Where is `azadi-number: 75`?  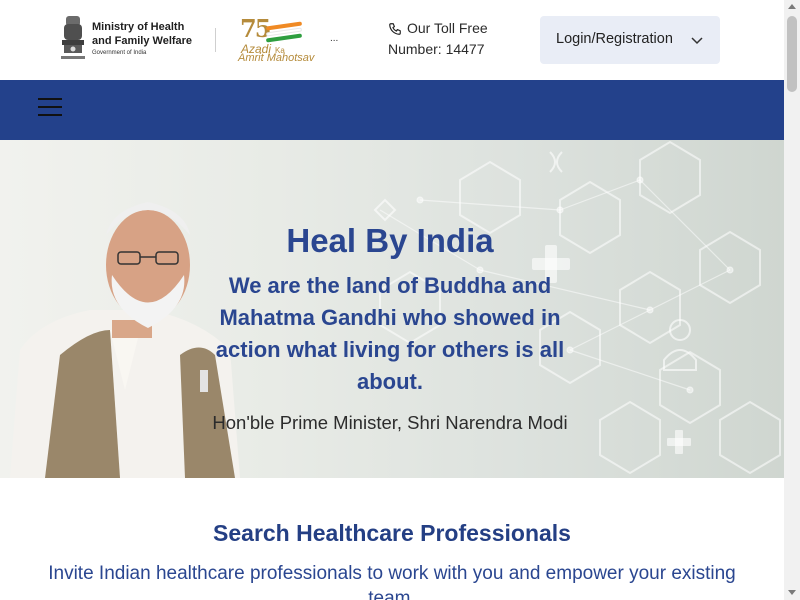 azadi-number: 75 is located at coordinates (255, 28).